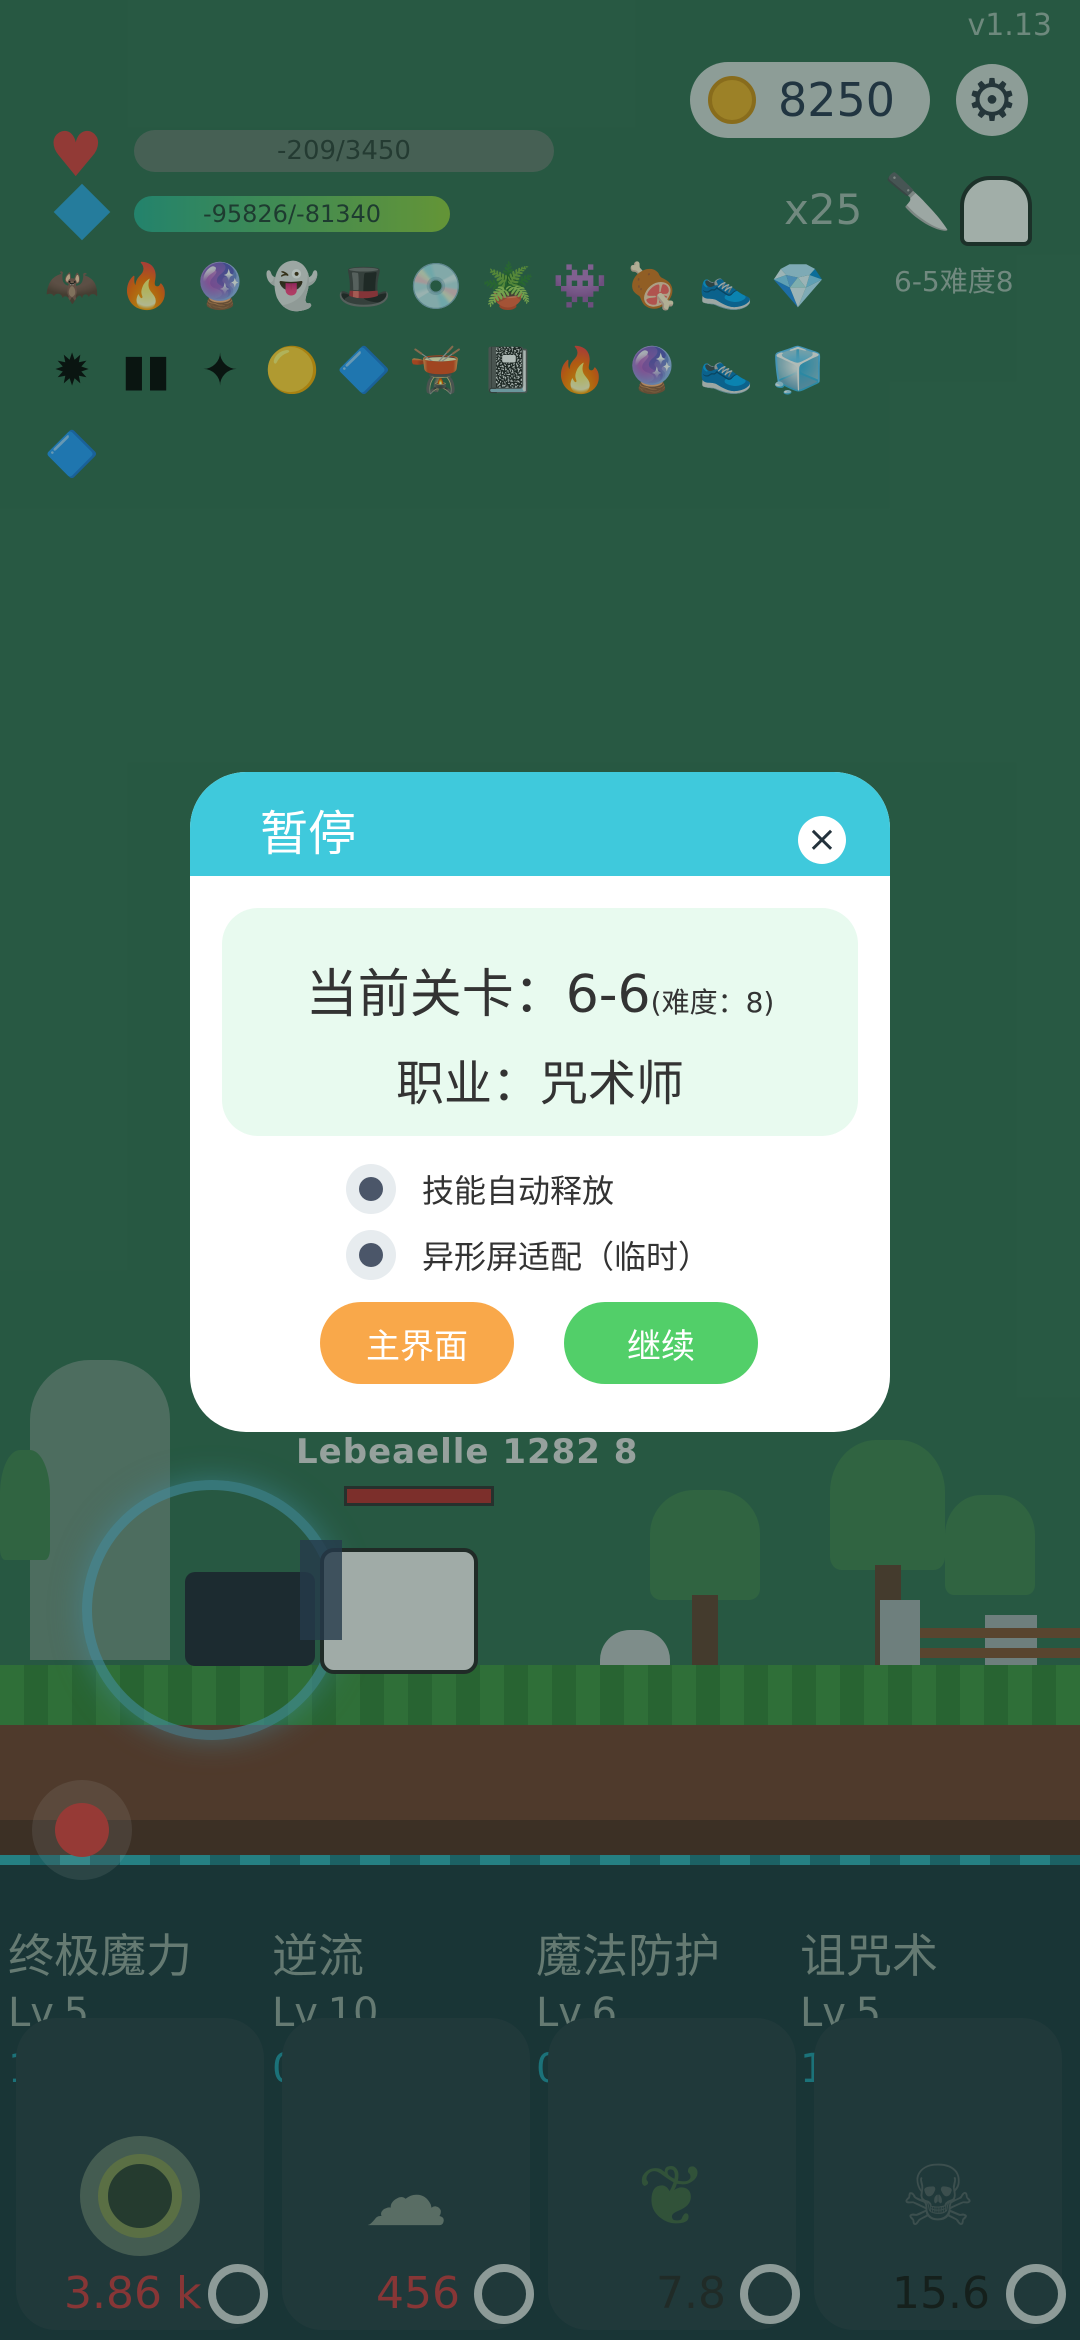 The image size is (1080, 2340). I want to click on level-info-card: 当前关卡：6-6(难度：8) 职业：咒术师, so click(540, 1022).